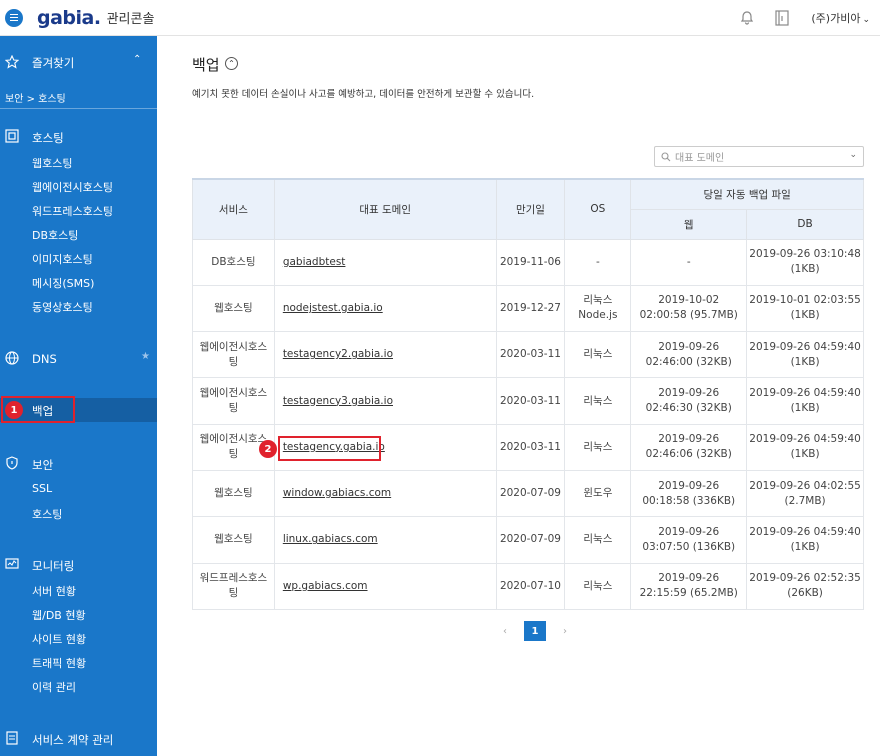  What do you see at coordinates (689, 540) in the screenshot?
I see `cell-web-backup: 2019-09-26 03:07:50 (136KB)` at bounding box center [689, 540].